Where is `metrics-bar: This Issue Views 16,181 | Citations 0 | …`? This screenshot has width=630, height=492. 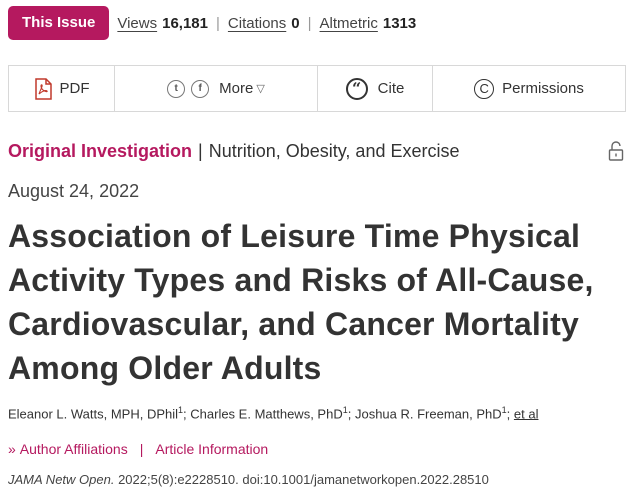 metrics-bar: This Issue Views 16,181 | Citations 0 | … is located at coordinates (212, 23).